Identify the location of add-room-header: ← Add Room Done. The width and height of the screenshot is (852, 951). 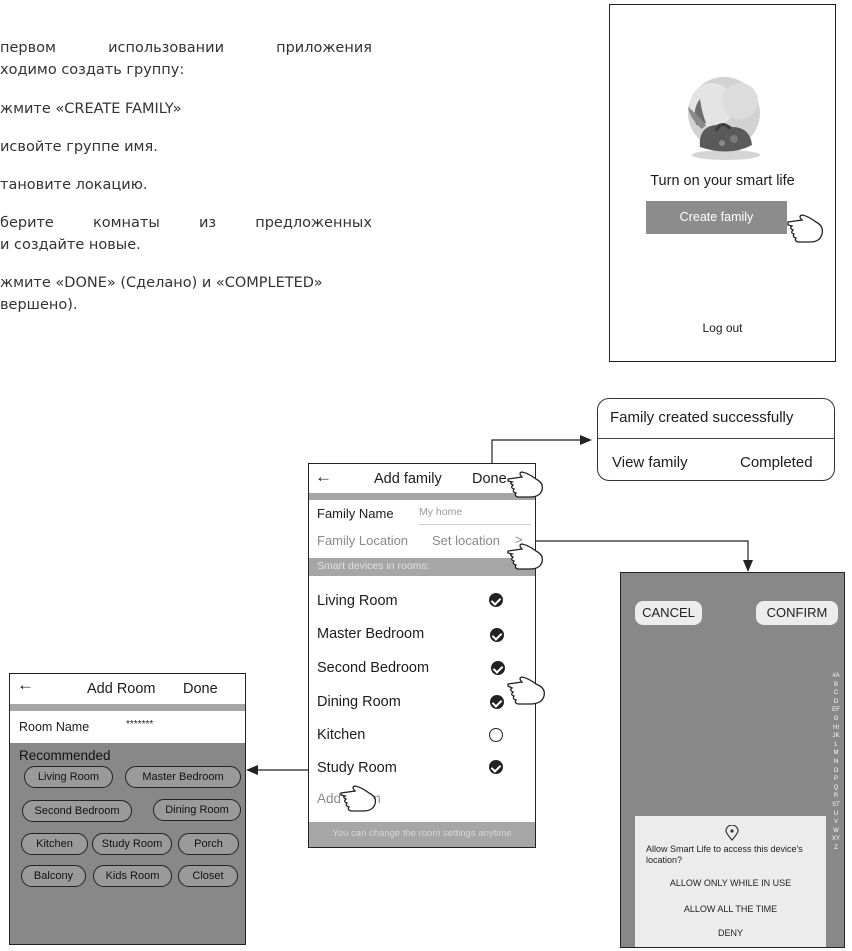
(127, 689).